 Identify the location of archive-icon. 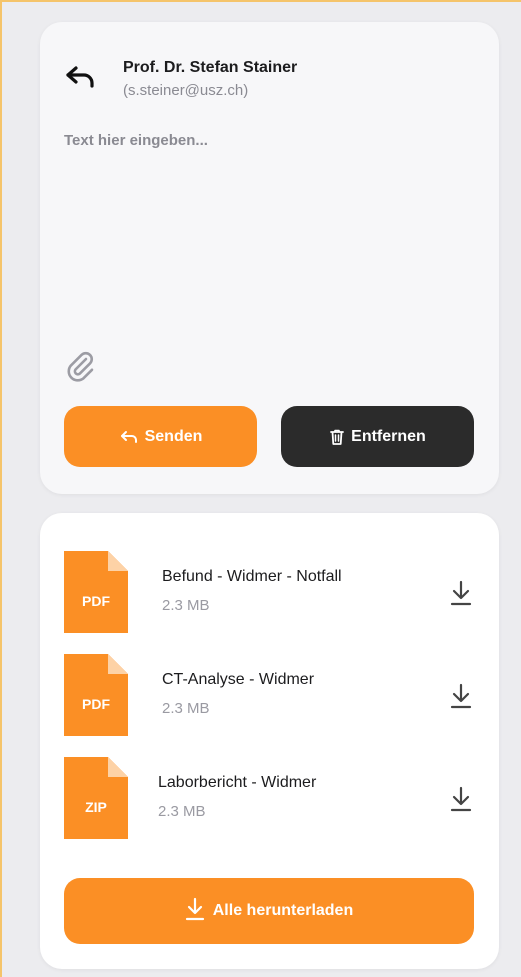
(96, 798).